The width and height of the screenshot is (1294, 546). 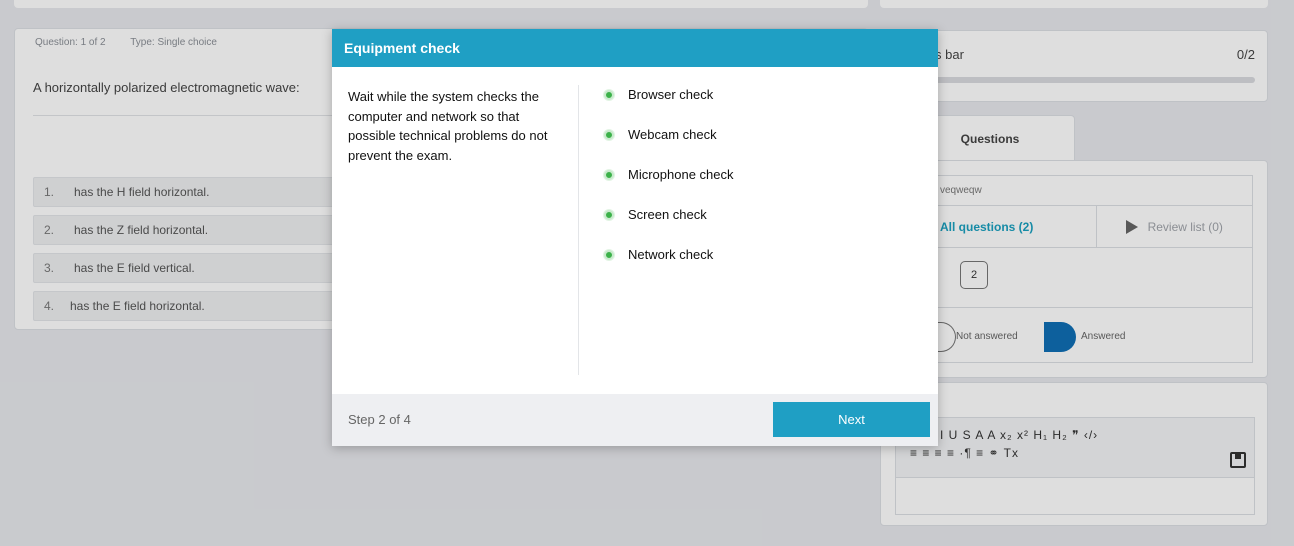 I want to click on dialog-footer: Step 2 of 4 Next, so click(x=635, y=420).